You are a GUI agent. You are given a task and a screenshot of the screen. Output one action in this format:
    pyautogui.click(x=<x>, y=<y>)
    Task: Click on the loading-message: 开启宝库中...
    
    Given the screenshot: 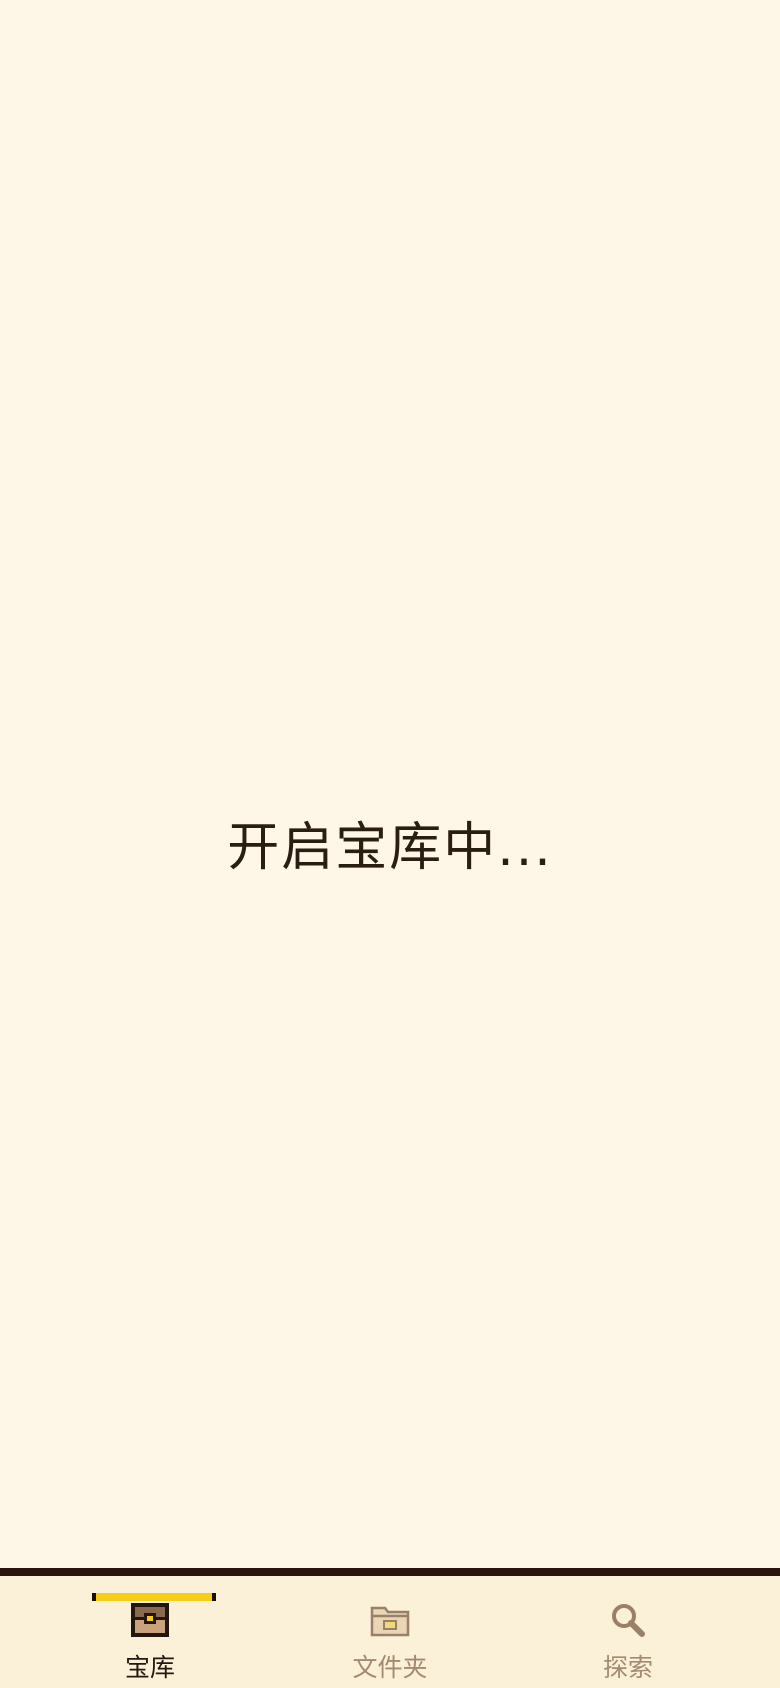 What is the action you would take?
    pyautogui.click(x=390, y=848)
    